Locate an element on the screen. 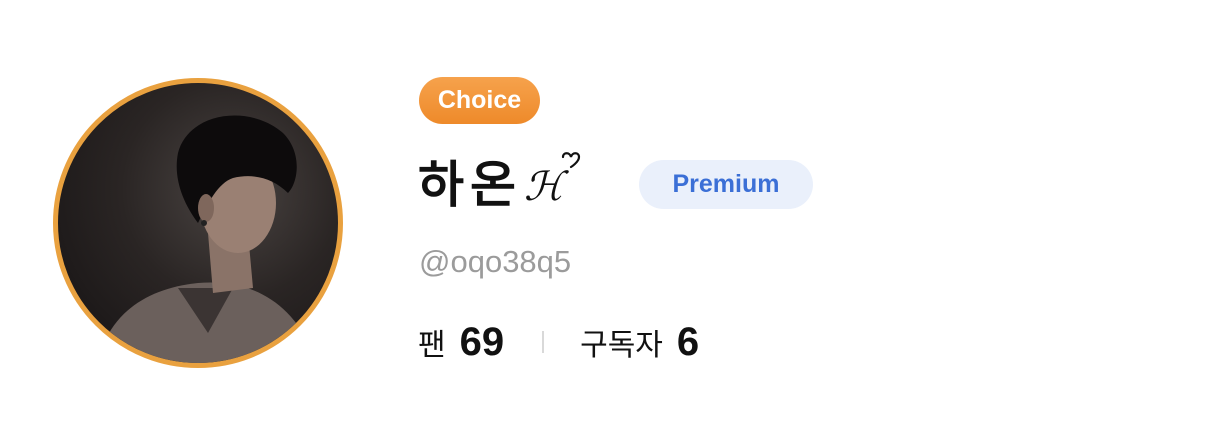 Image resolution: width=1206 pixels, height=436 pixels. name-decoration: ℋ is located at coordinates (544, 187).